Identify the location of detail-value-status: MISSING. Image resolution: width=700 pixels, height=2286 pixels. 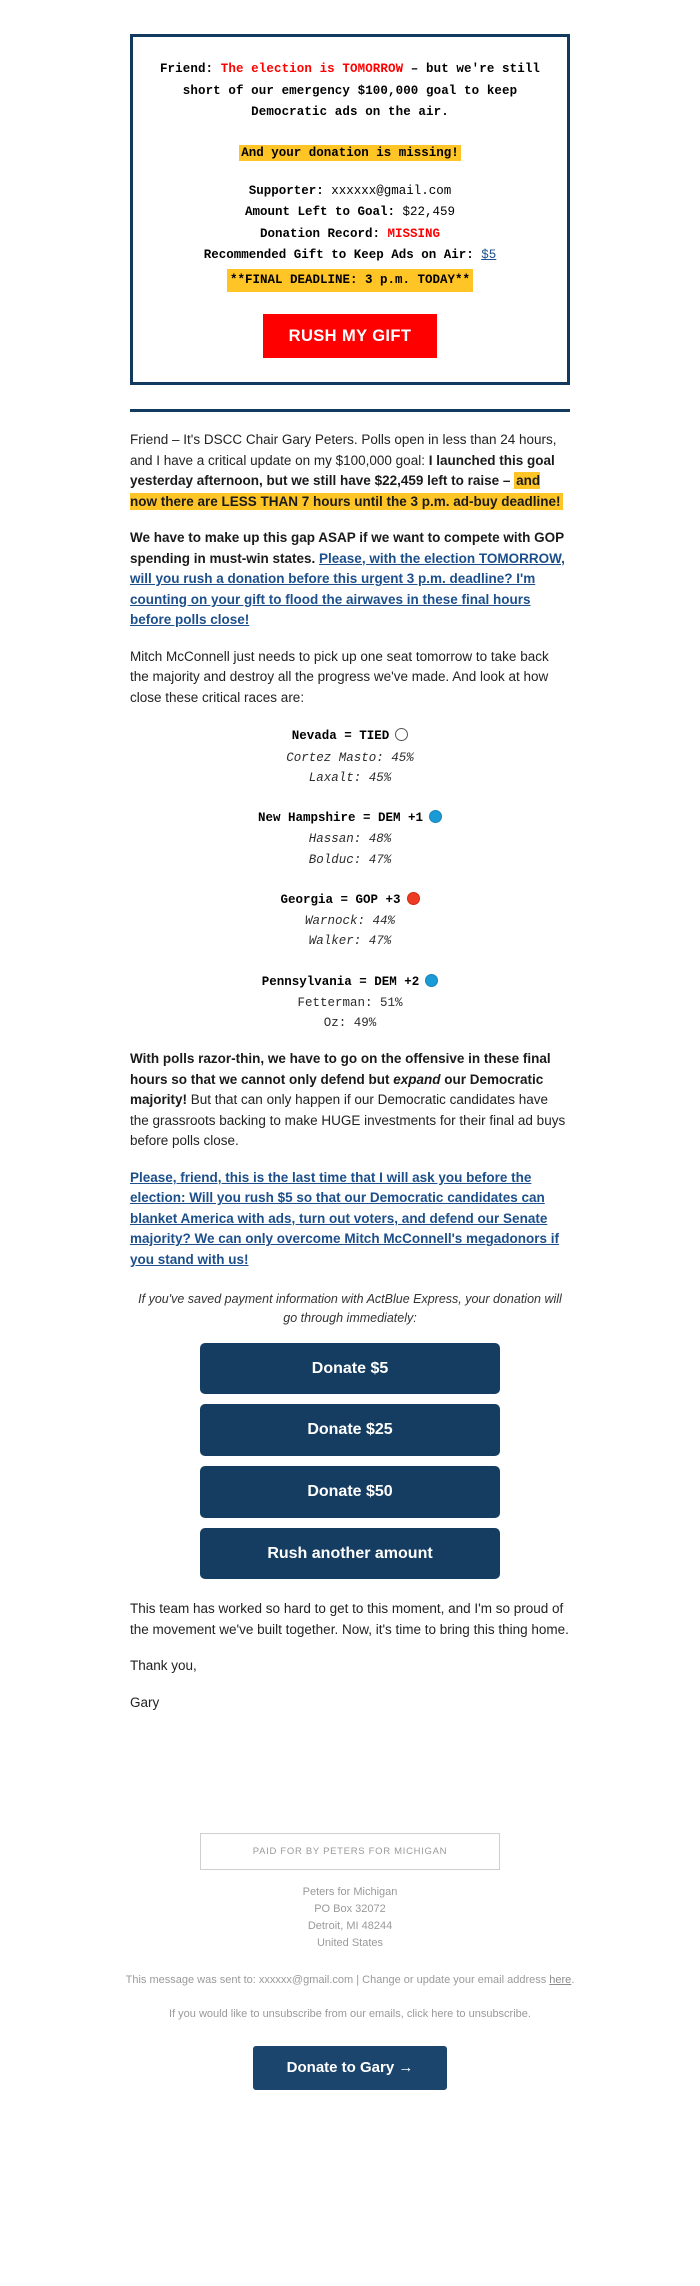
(414, 233).